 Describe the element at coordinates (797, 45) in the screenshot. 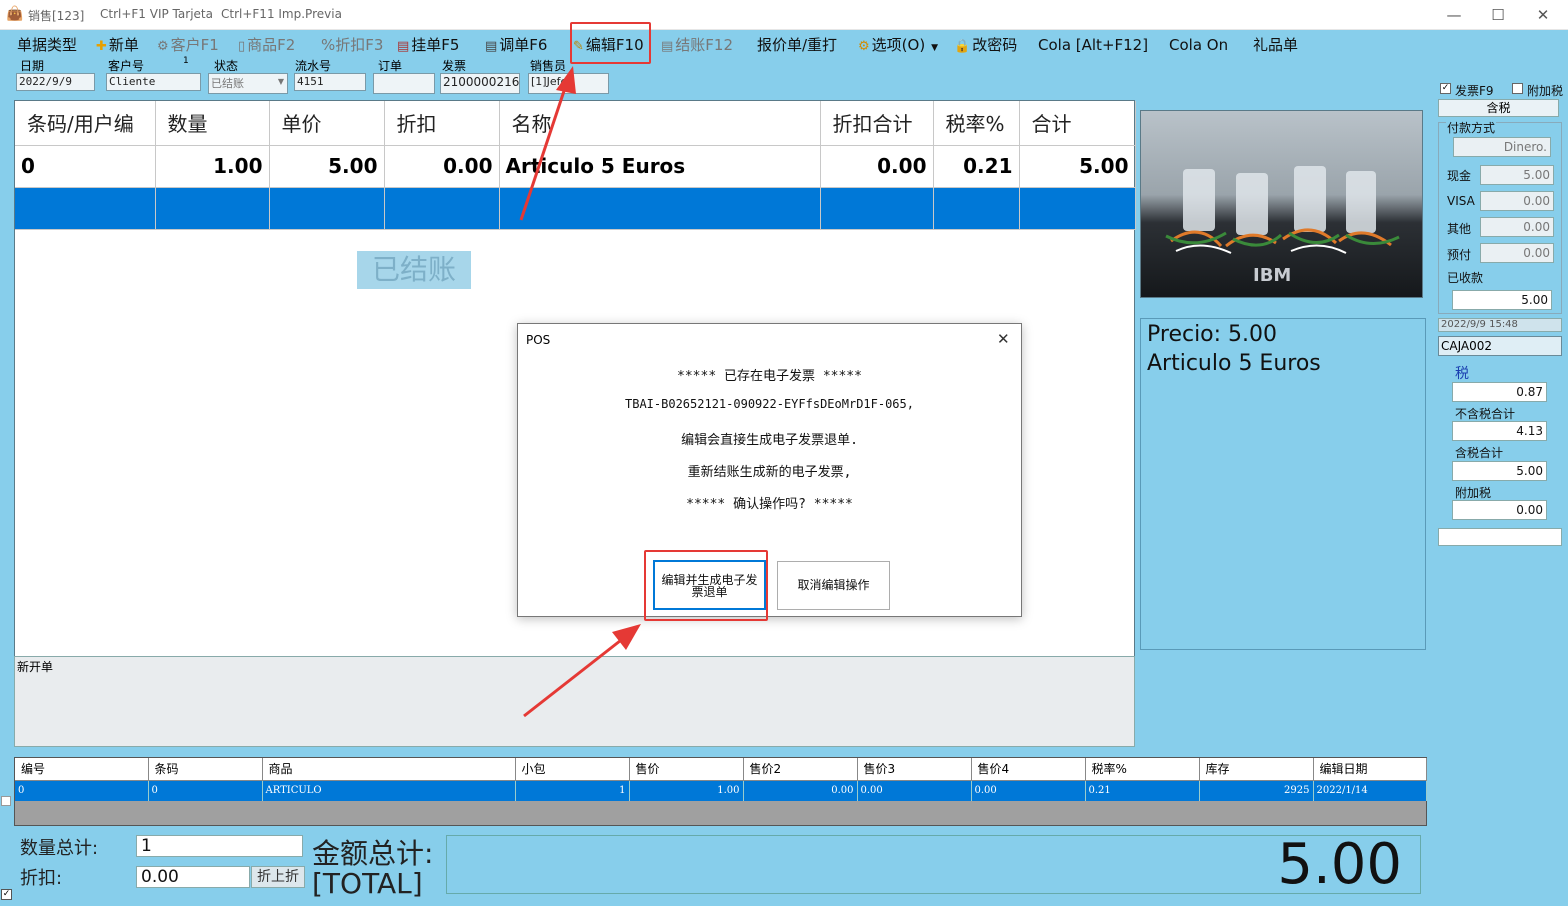

I see `menu-quote: 报价单/重打` at that location.